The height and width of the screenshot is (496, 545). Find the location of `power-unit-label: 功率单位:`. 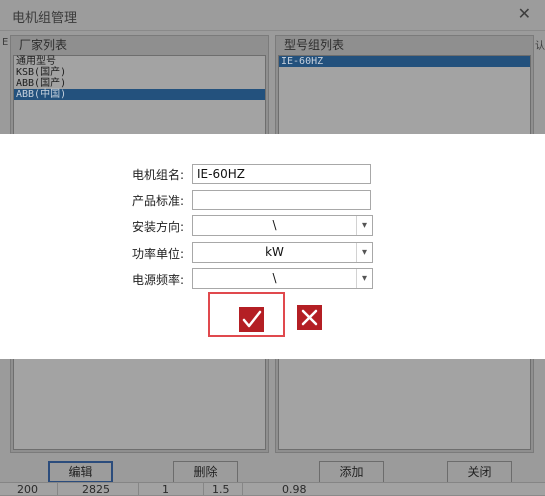

power-unit-label: 功率单位: is located at coordinates (157, 254).